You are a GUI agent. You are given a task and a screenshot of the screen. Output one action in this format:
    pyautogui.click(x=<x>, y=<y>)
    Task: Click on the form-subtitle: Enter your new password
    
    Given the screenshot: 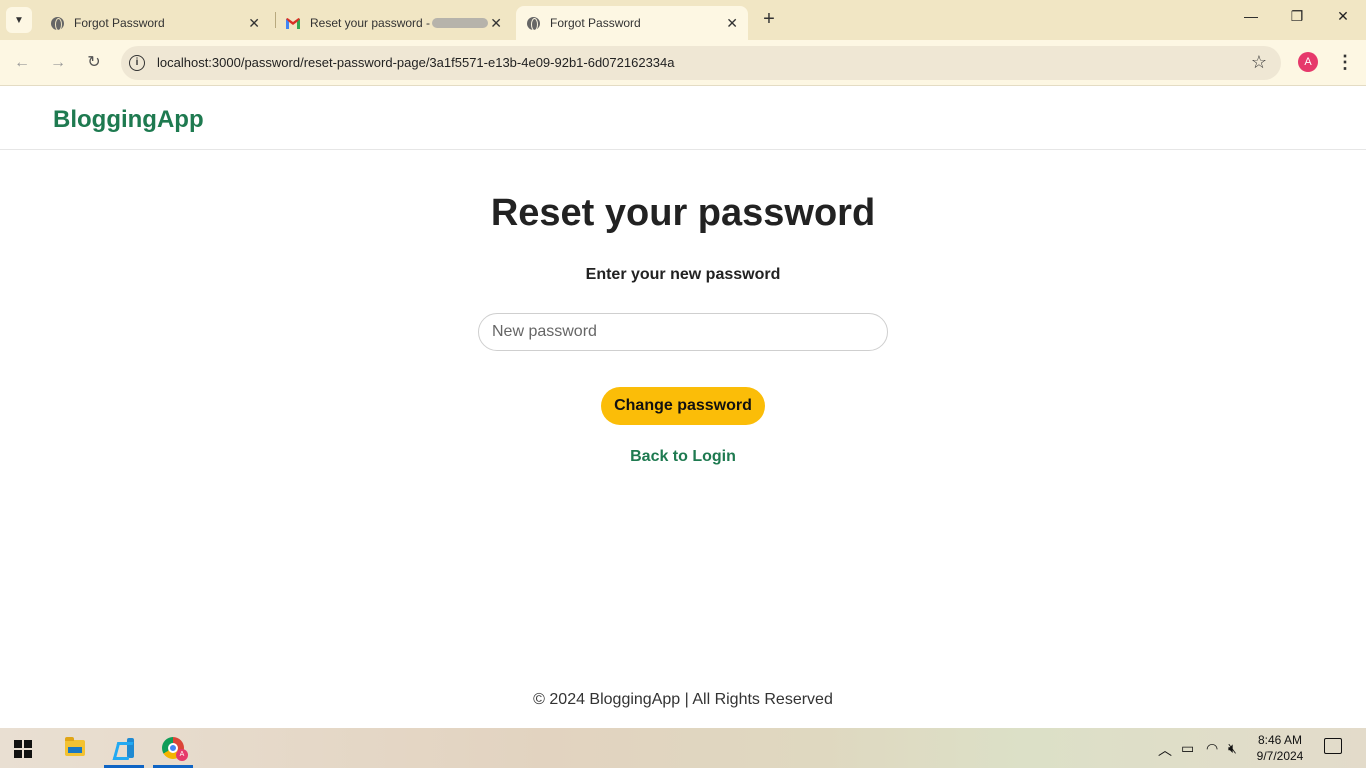 What is the action you would take?
    pyautogui.click(x=683, y=274)
    